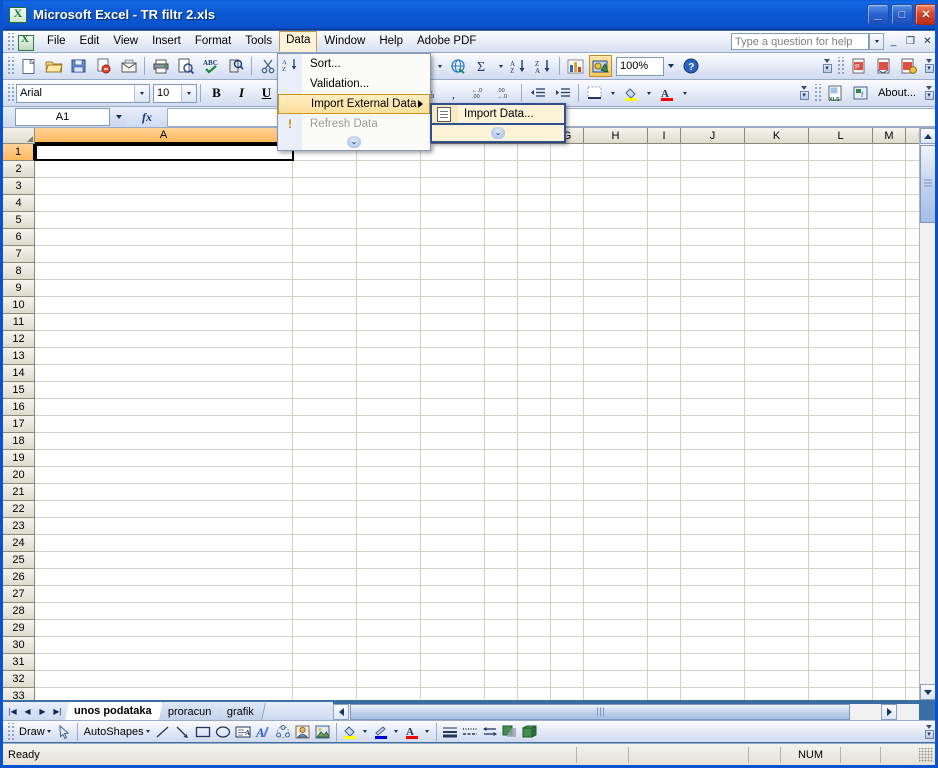 The width and height of the screenshot is (938, 768). I want to click on cell-D5, so click(453, 220).